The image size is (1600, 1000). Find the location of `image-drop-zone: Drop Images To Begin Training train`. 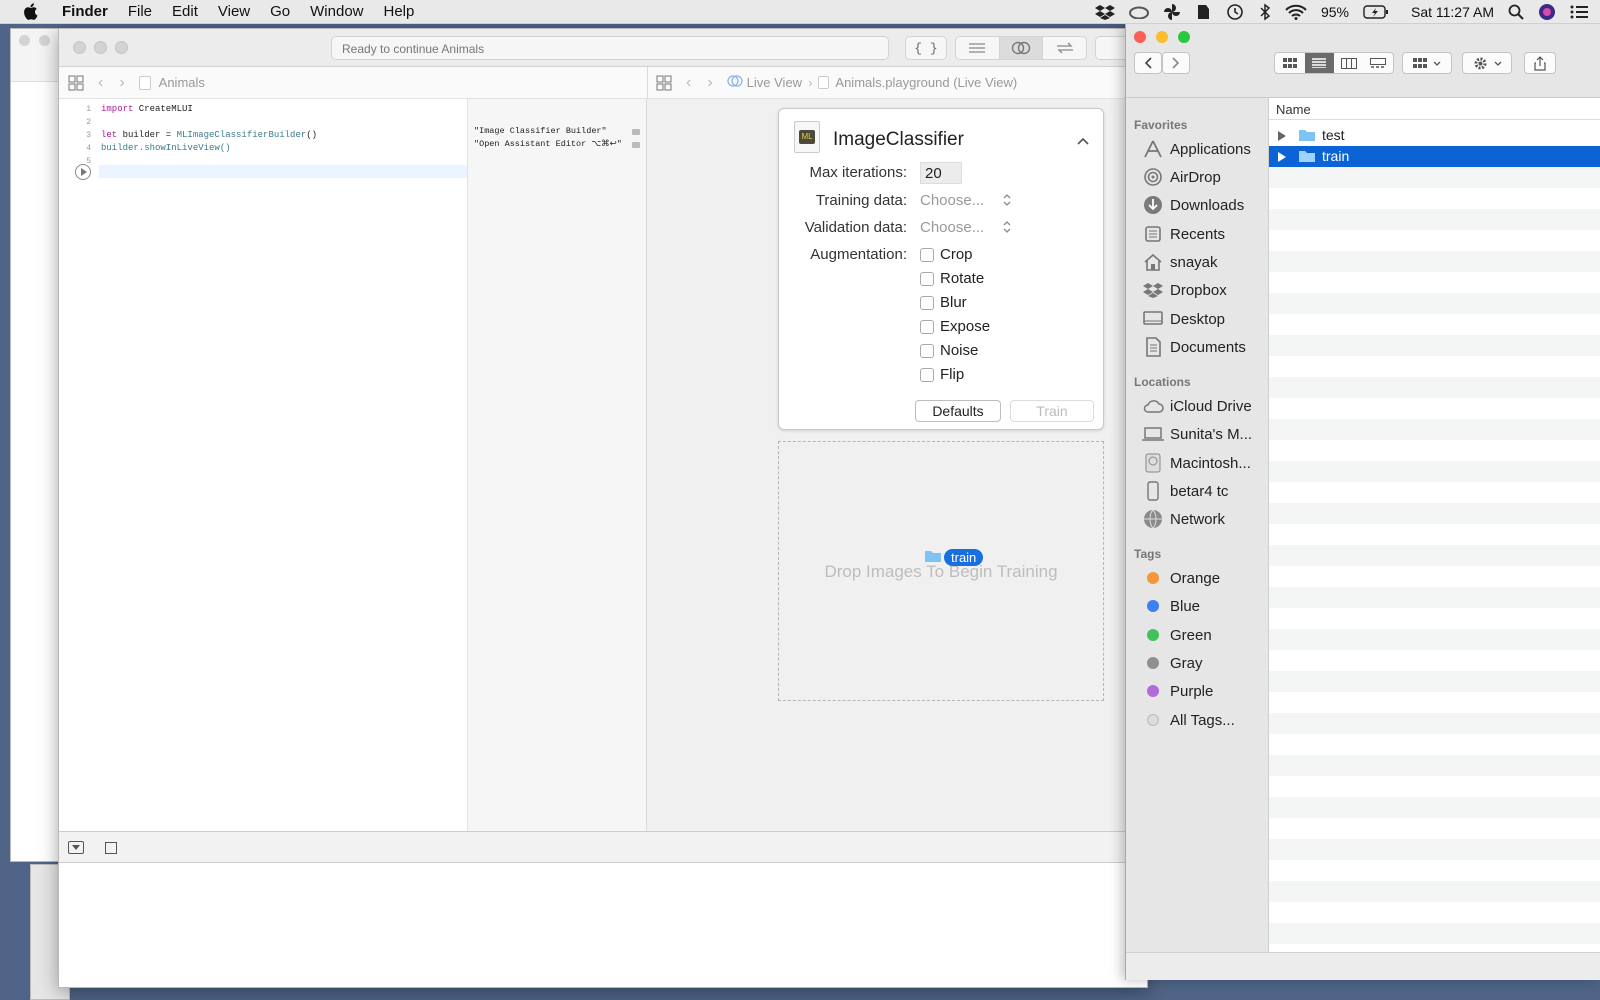

image-drop-zone: Drop Images To Begin Training train is located at coordinates (941, 571).